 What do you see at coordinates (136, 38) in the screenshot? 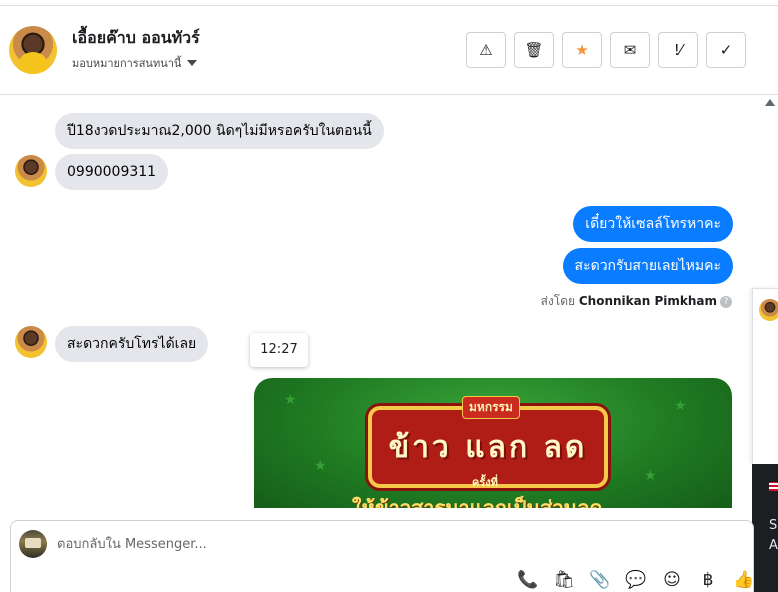
I see `contact-name: เอื้อยค๊าบ ออนทัวร์` at bounding box center [136, 38].